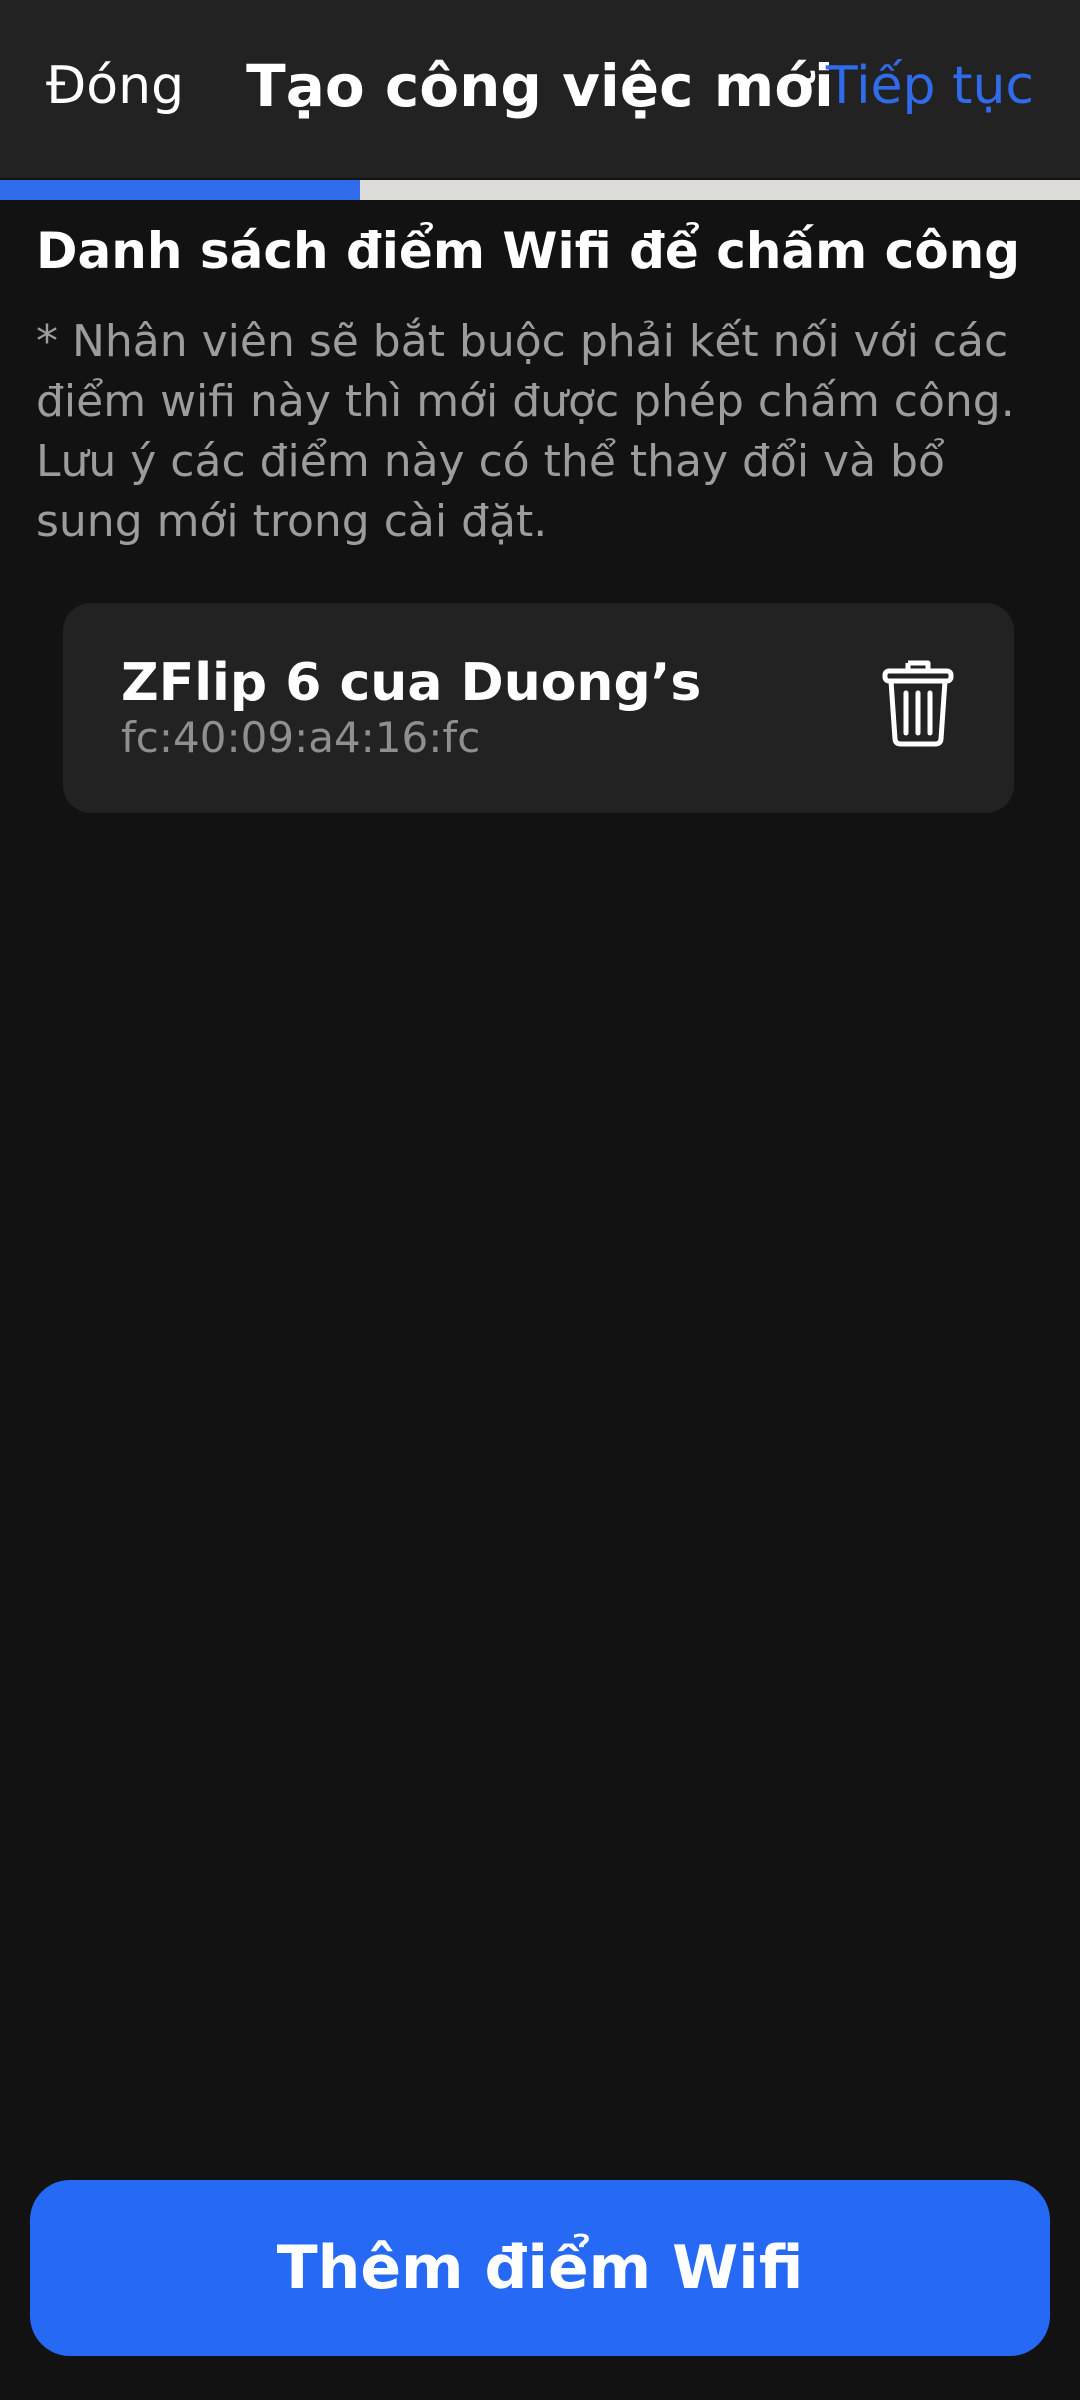  I want to click on step-progress-bar, so click(540, 190).